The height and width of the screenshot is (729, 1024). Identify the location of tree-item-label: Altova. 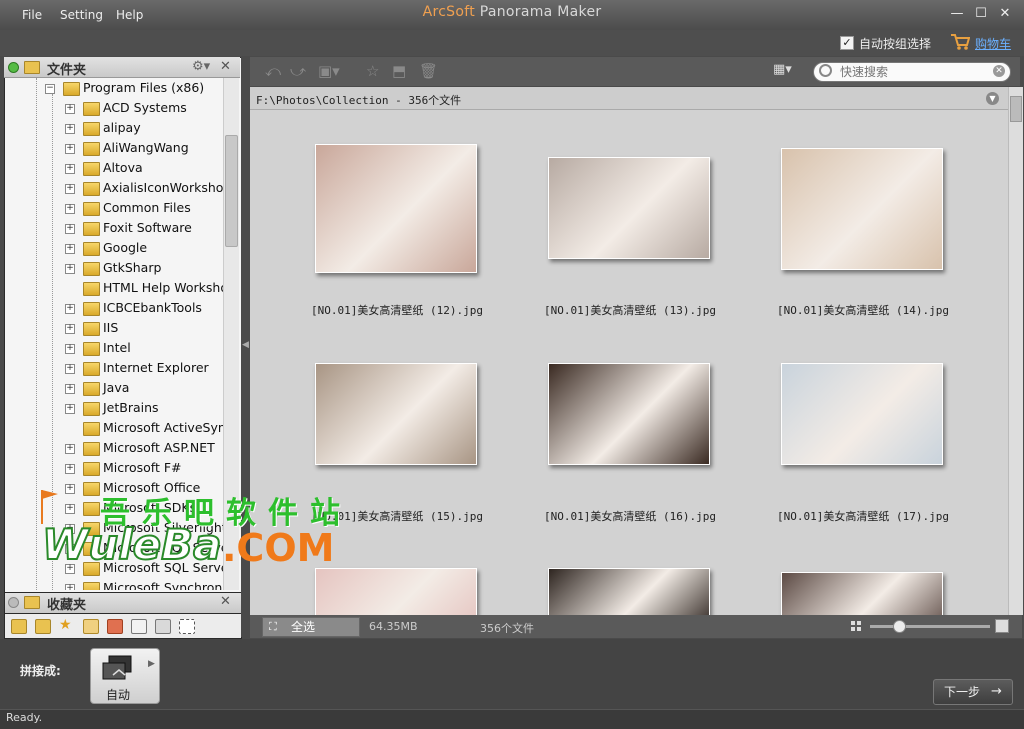
(123, 167).